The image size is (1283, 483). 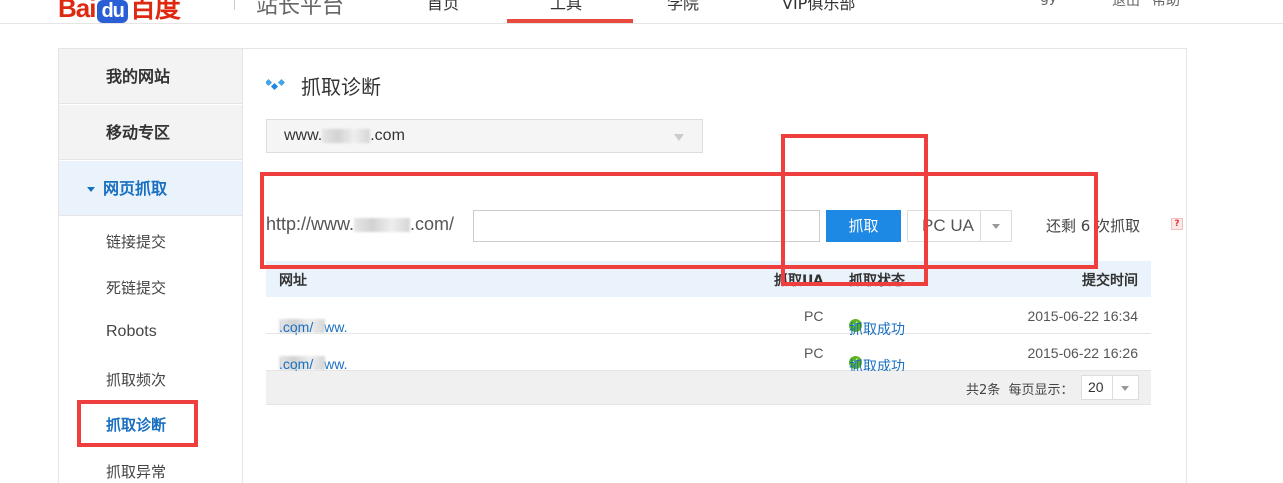 I want to click on select-divider, so click(x=1112, y=387).